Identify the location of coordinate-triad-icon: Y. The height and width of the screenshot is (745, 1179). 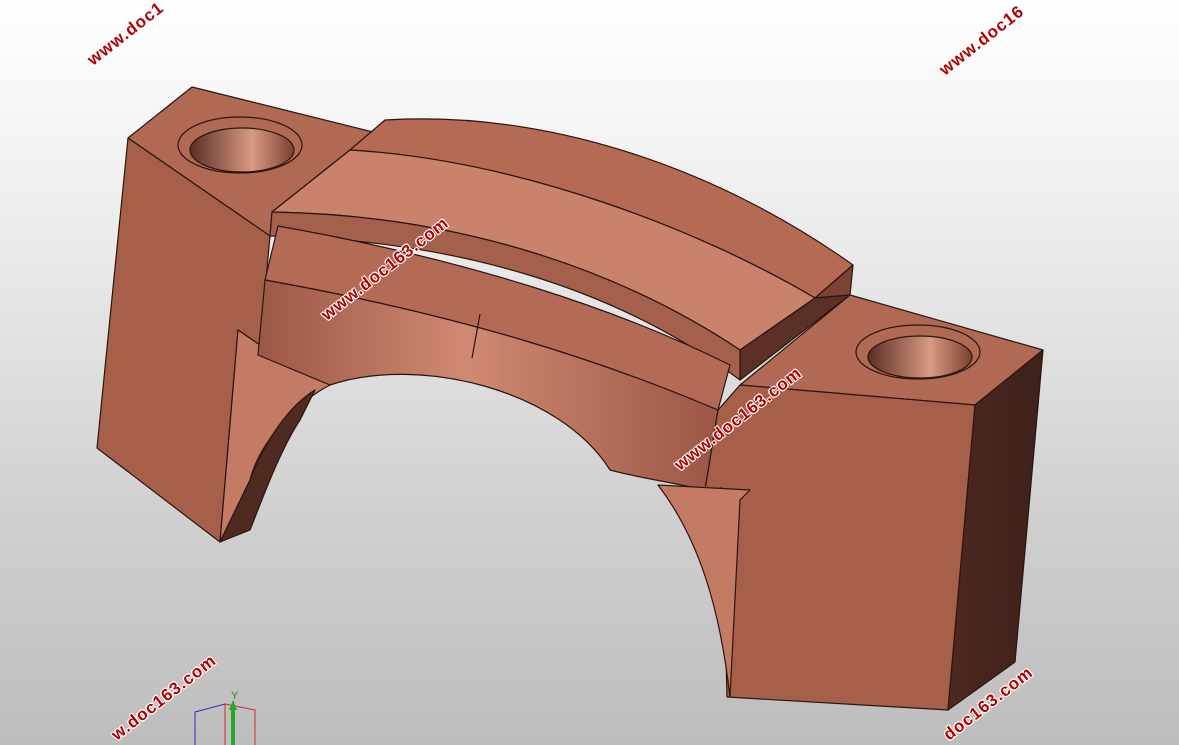
(225, 717).